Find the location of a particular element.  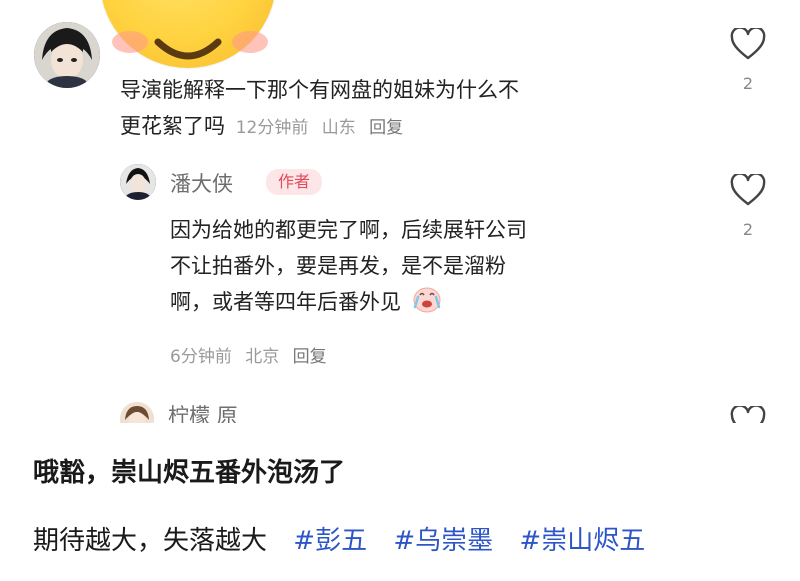

screenshot-crop-edge is located at coordinates (400, 438).